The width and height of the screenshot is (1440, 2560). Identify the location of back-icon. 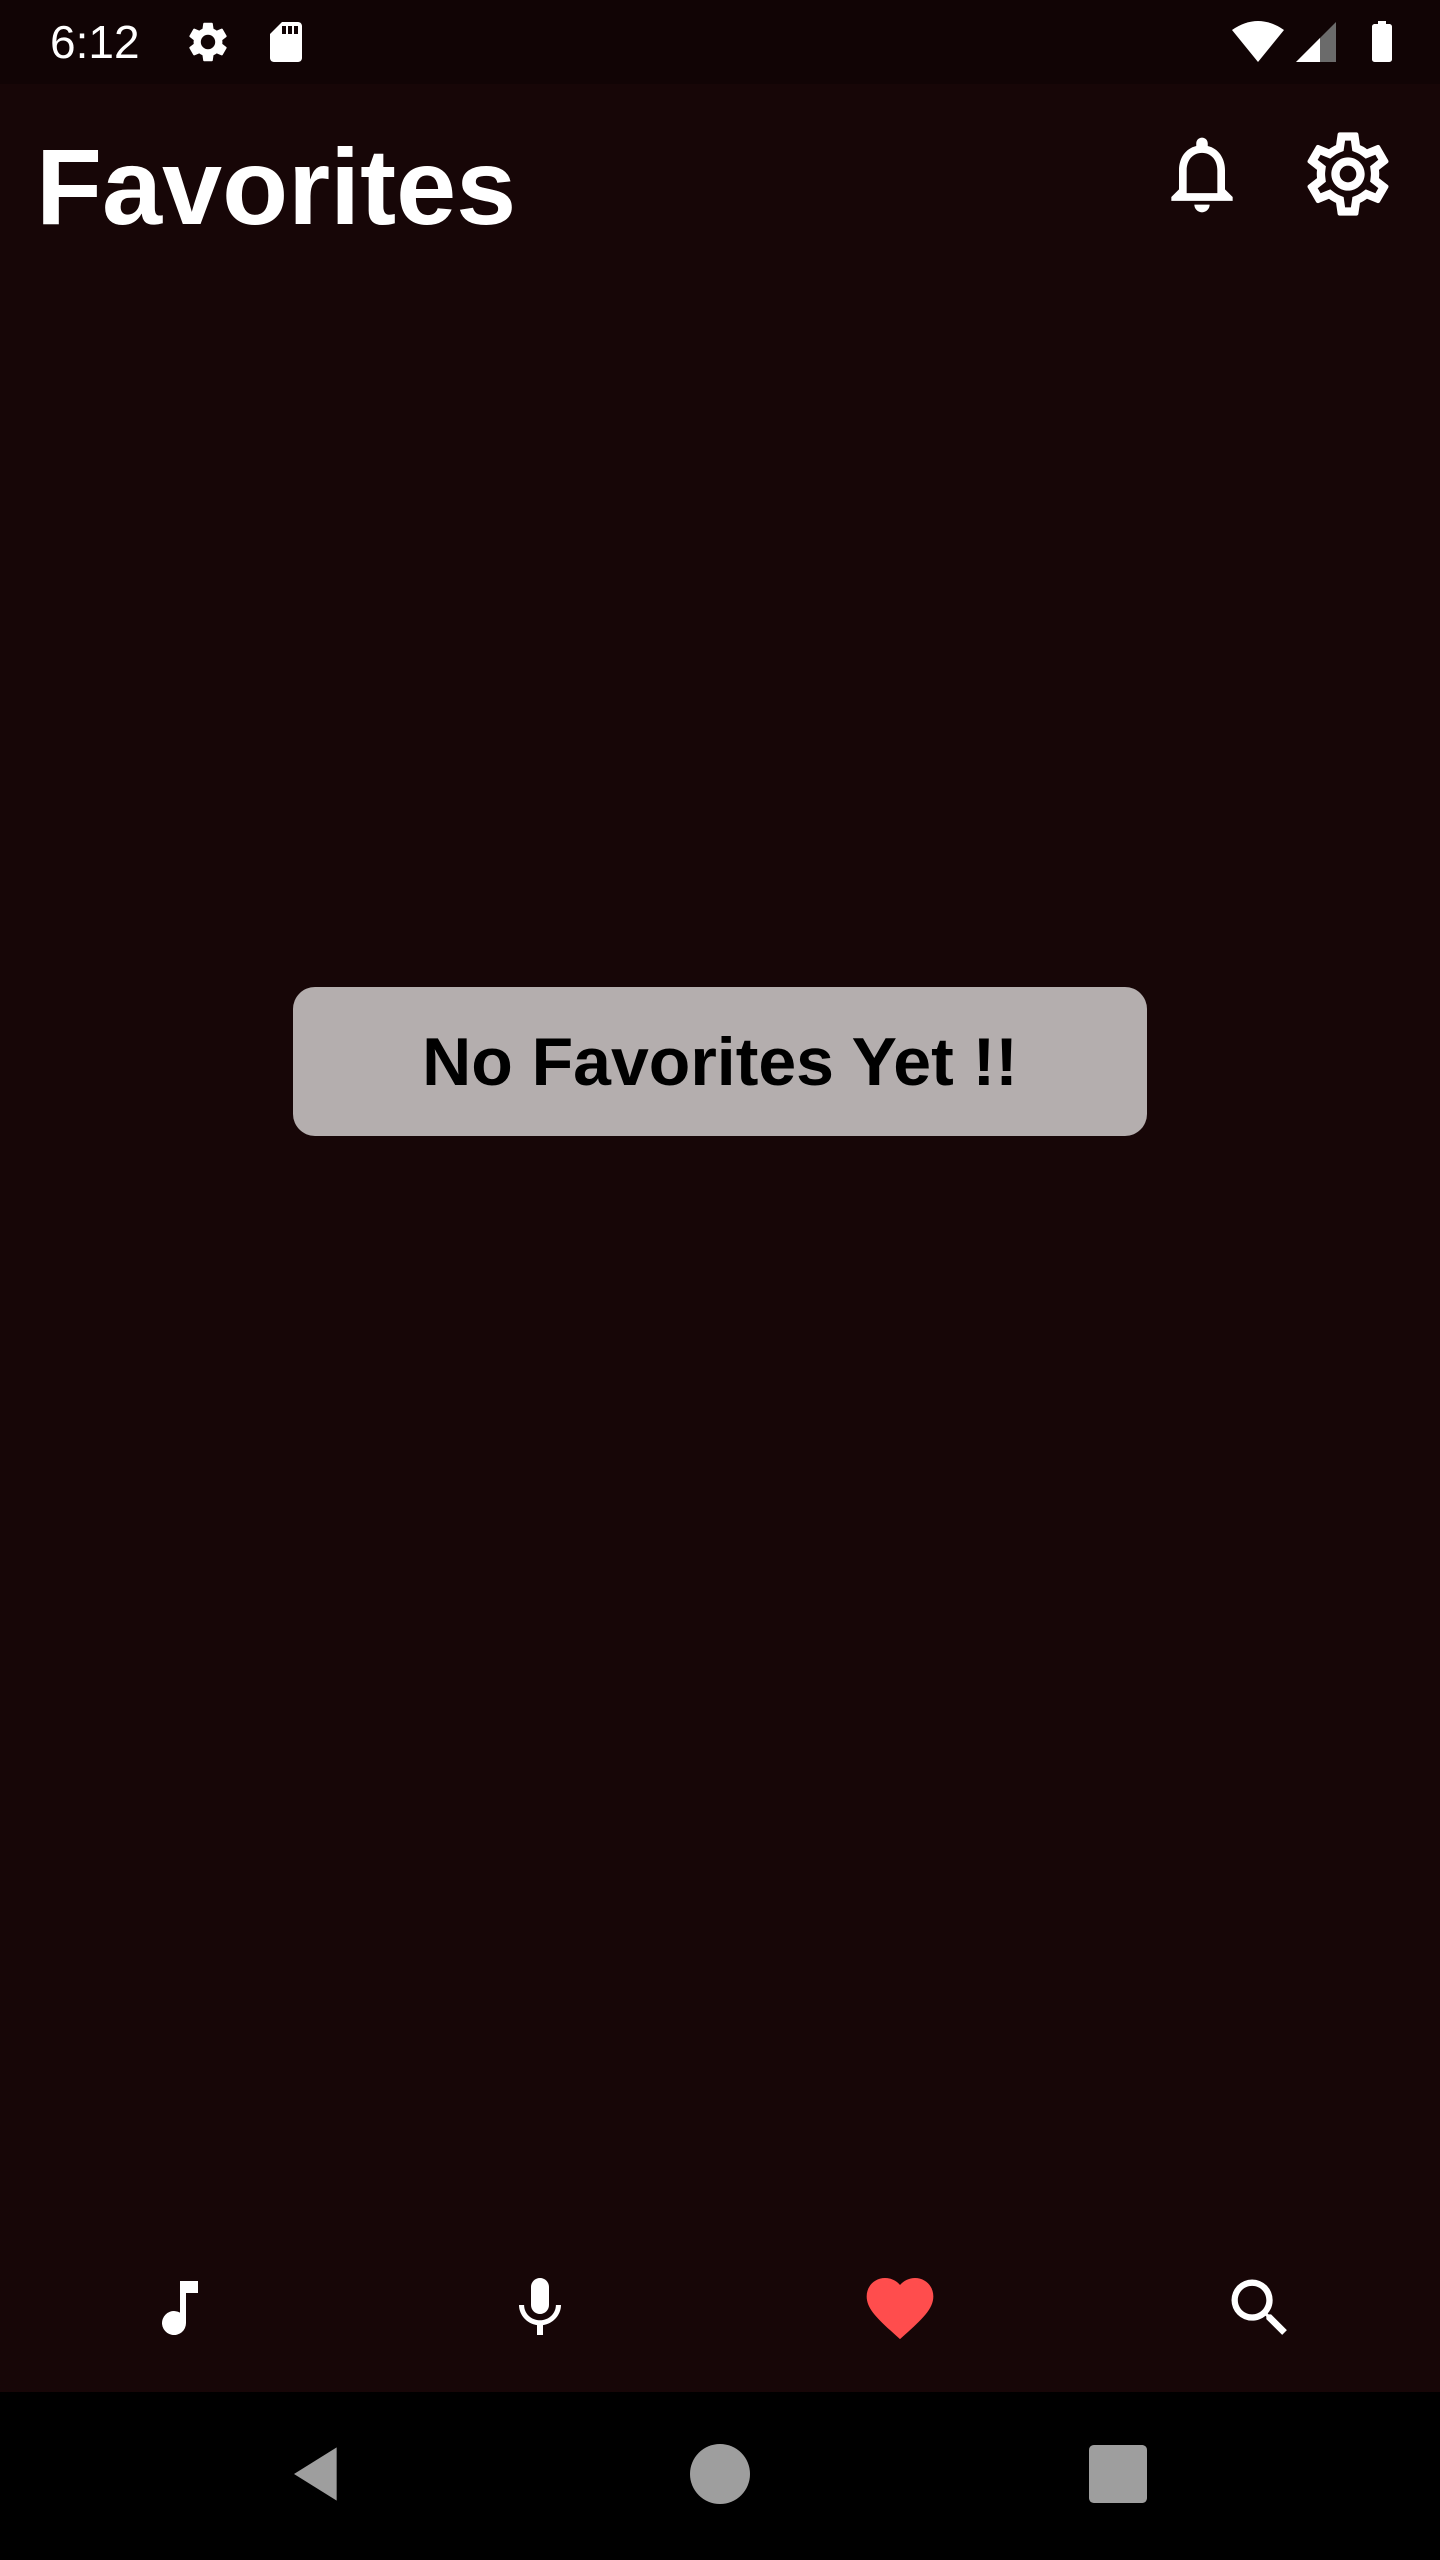
(318, 2476).